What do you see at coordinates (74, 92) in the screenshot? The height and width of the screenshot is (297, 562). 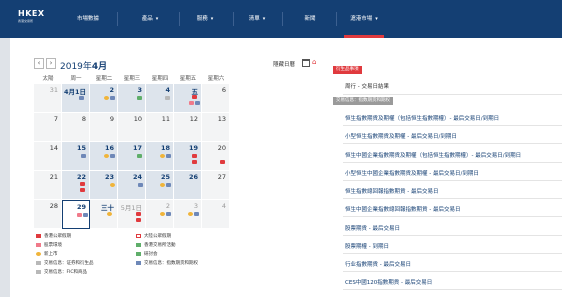 I see `day-number: 4月1日` at bounding box center [74, 92].